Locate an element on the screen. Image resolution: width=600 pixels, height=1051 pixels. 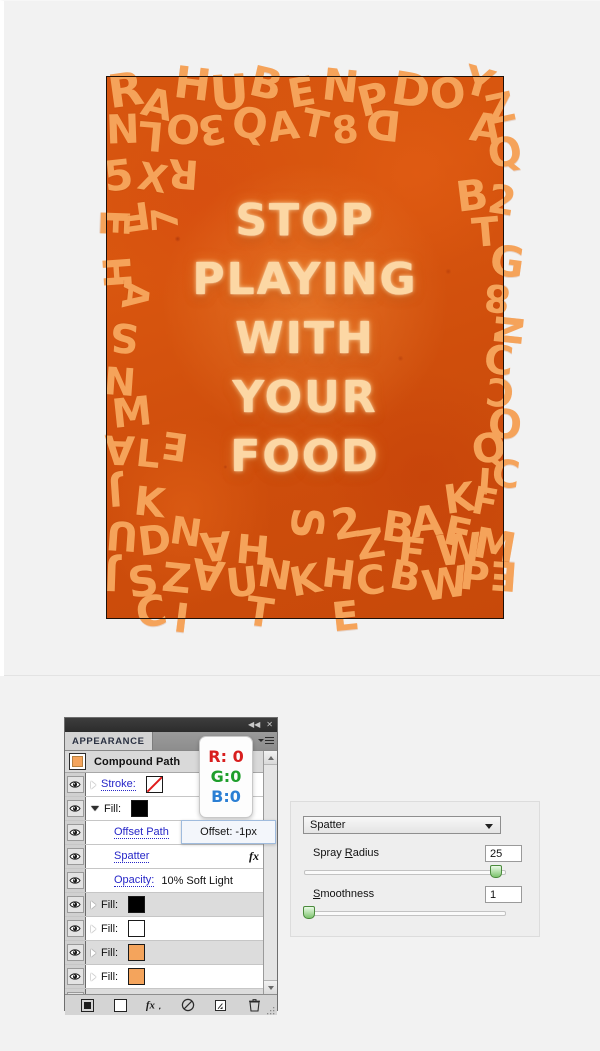
panel-menu-icon is located at coordinates (266, 740).